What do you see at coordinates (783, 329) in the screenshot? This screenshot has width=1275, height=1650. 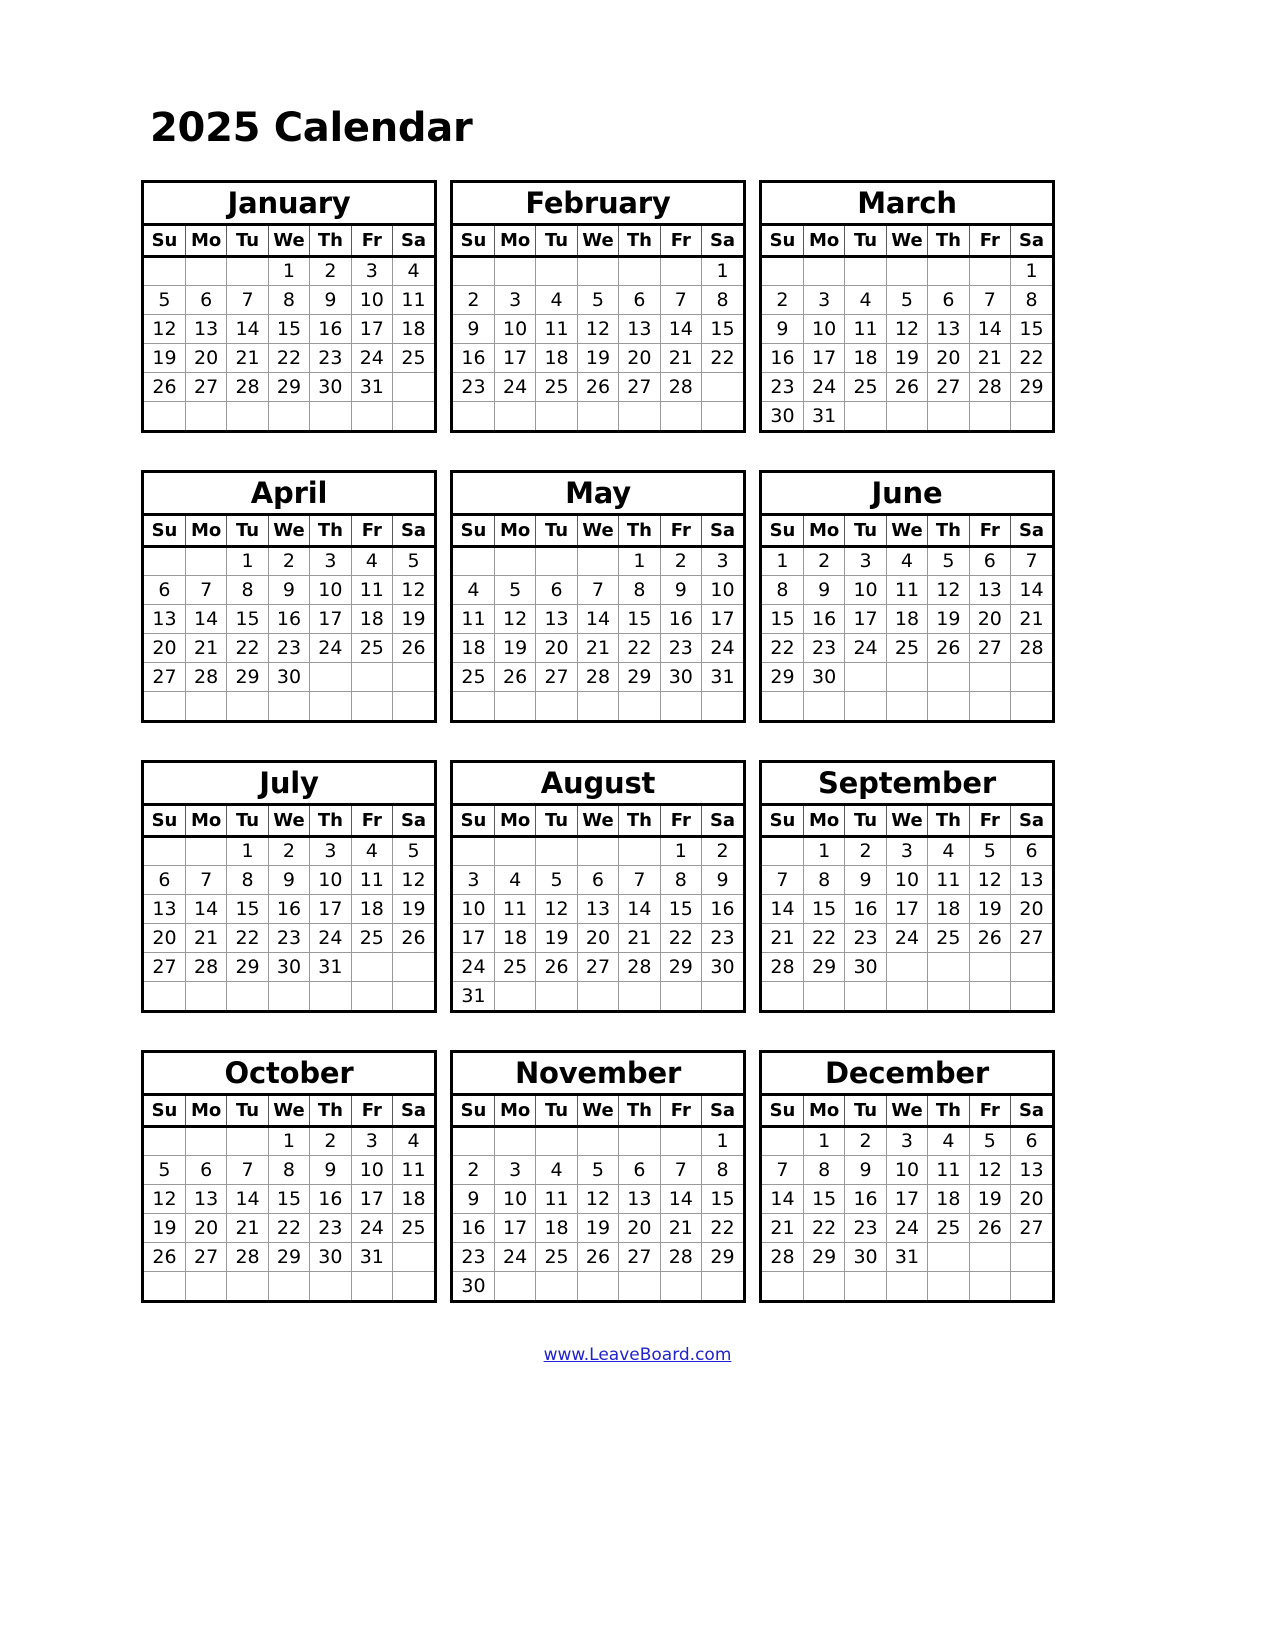 I see `day-cell: 9` at bounding box center [783, 329].